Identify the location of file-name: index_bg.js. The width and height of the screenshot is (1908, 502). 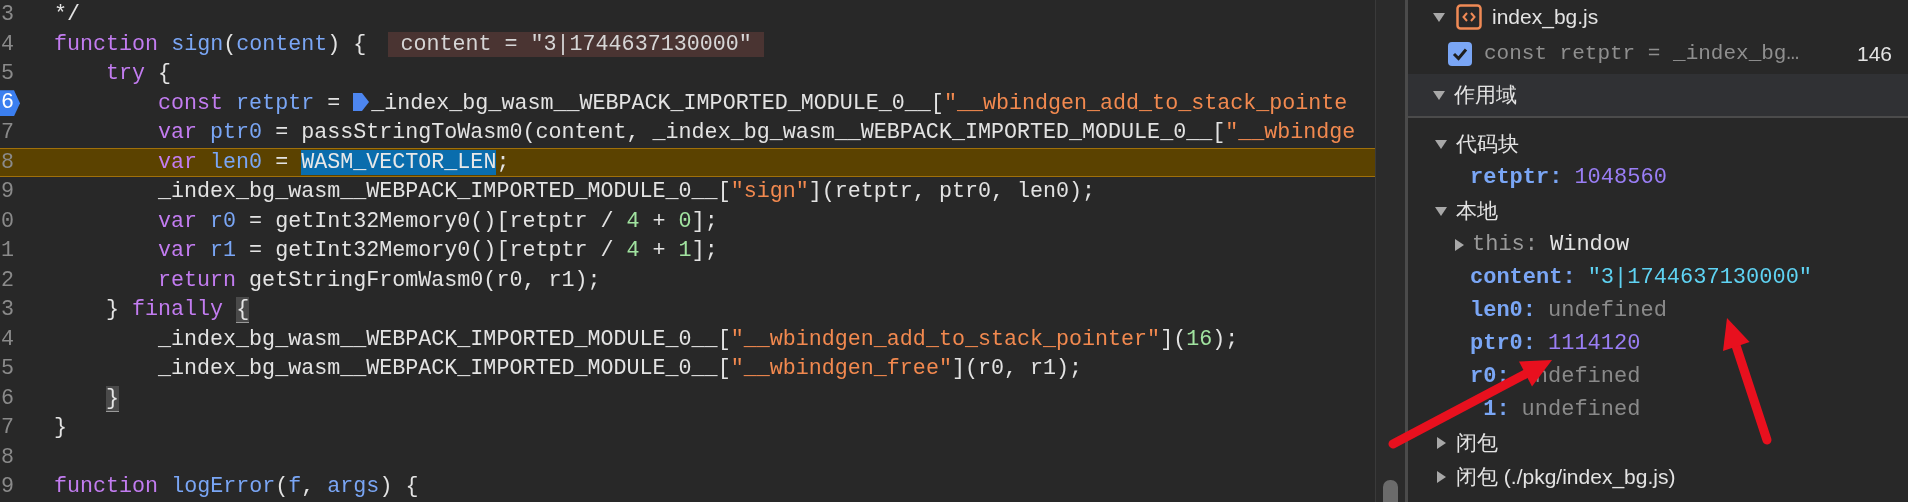
(1545, 17).